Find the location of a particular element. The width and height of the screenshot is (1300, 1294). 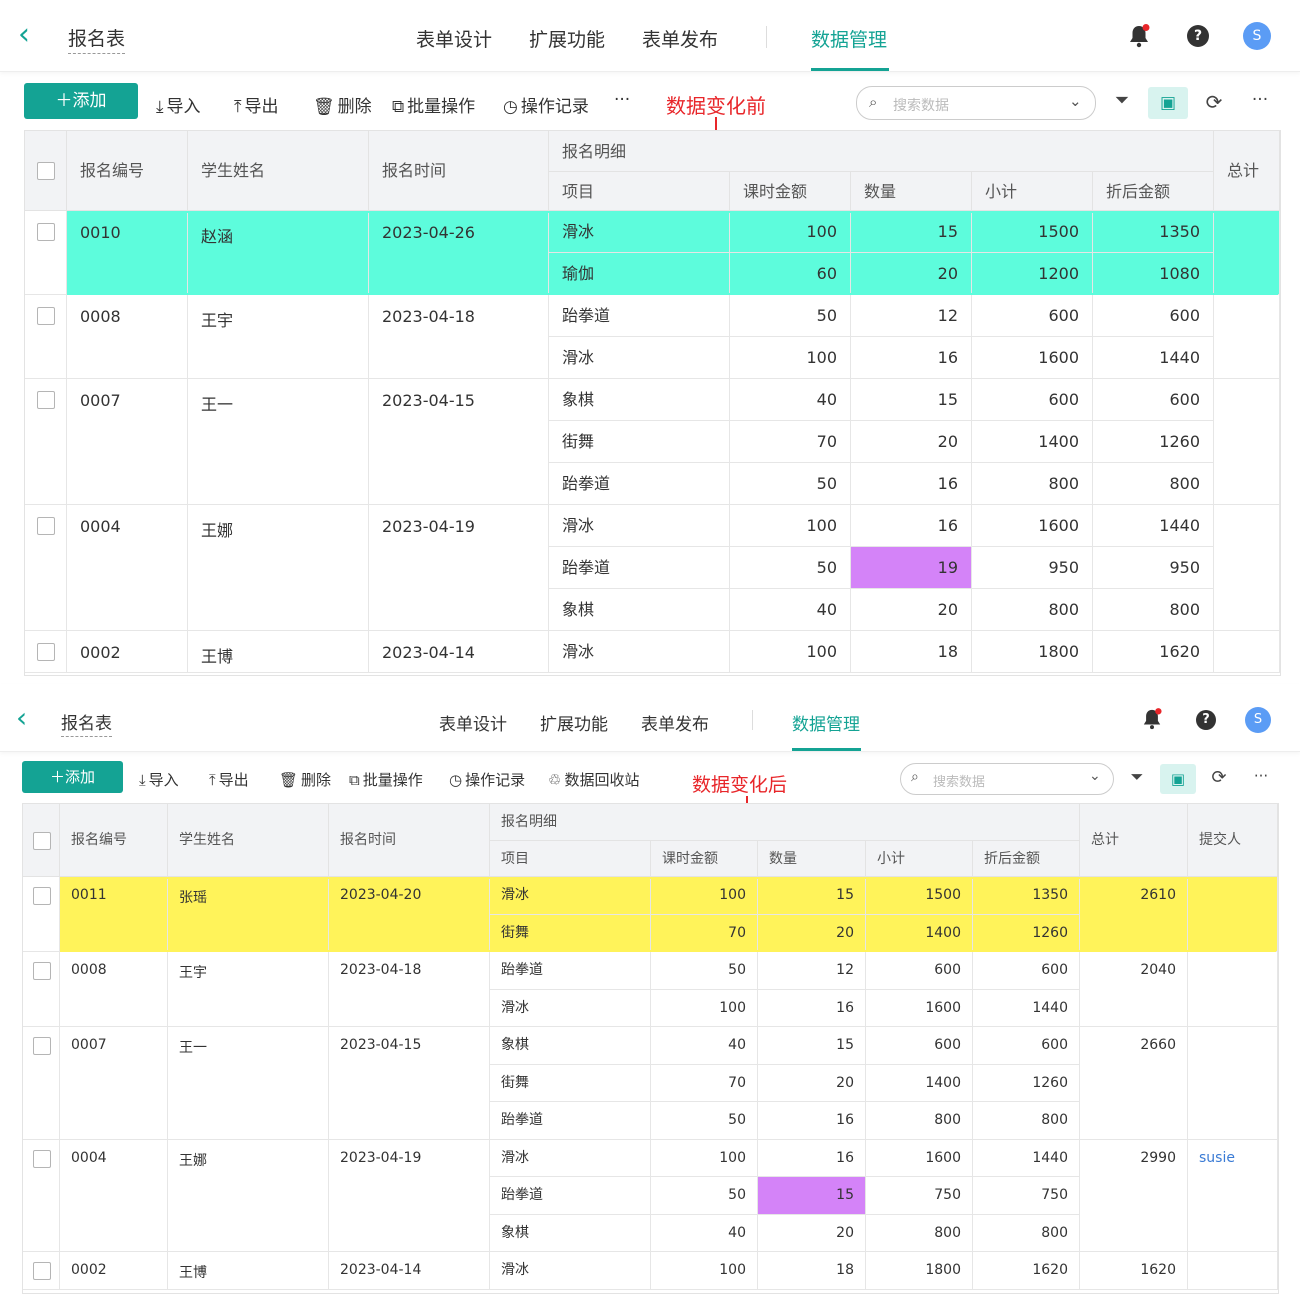

student-name-cell: 王博 is located at coordinates (278, 652).